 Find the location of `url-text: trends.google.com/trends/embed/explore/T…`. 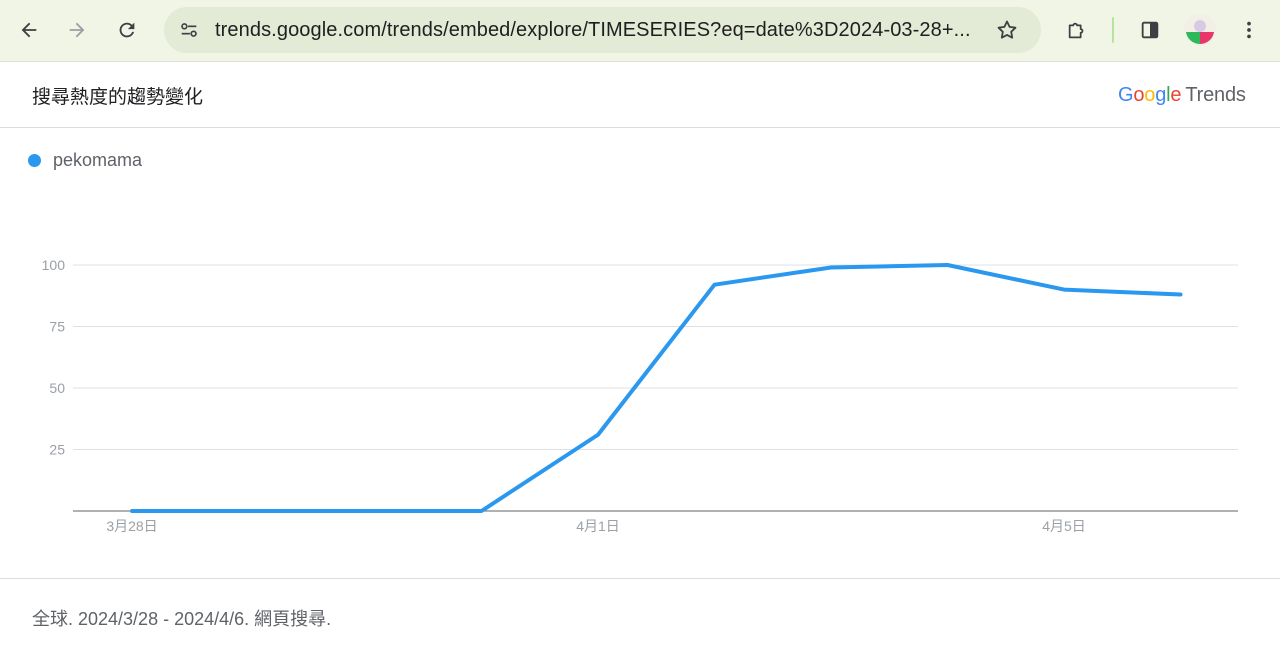

url-text: trends.google.com/trends/embed/explore/T… is located at coordinates (600, 30).